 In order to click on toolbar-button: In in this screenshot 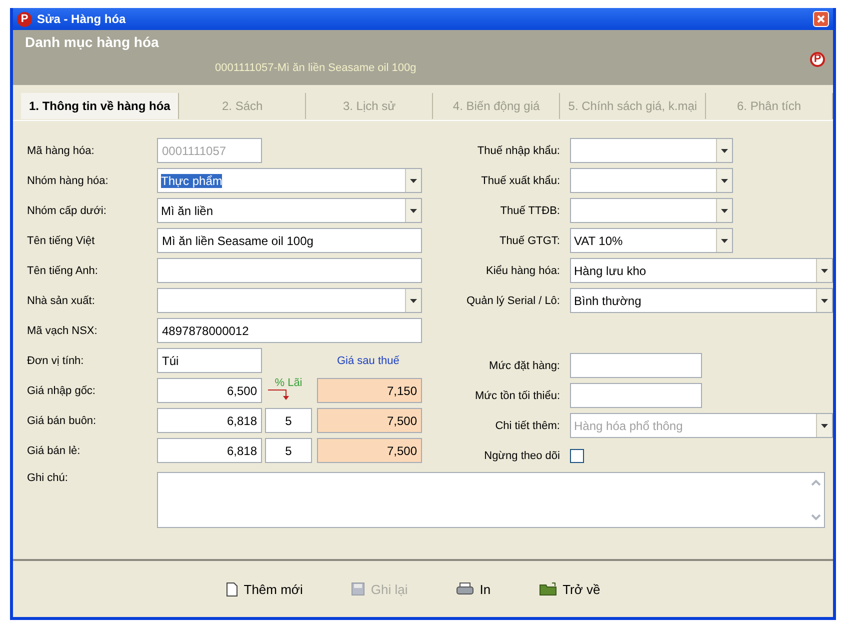, I will do `click(473, 589)`.